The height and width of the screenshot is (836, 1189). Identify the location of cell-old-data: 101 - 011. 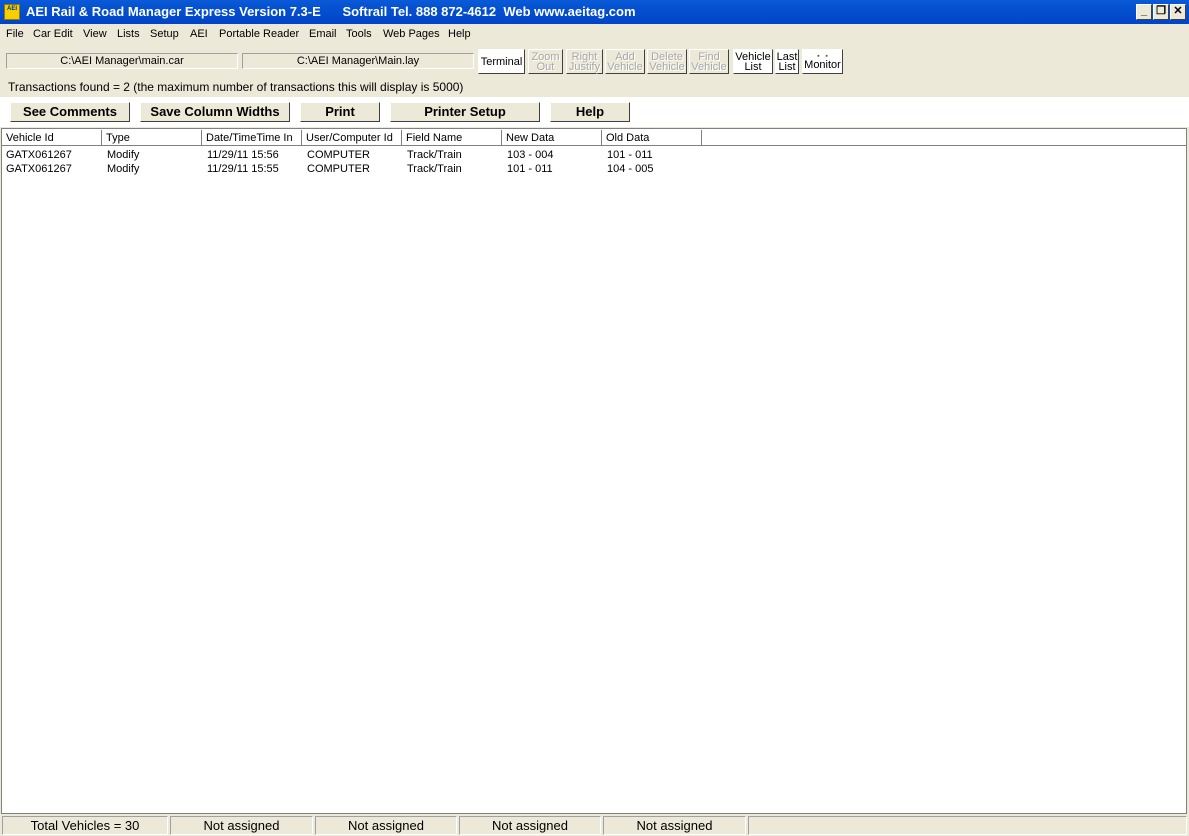
(630, 155).